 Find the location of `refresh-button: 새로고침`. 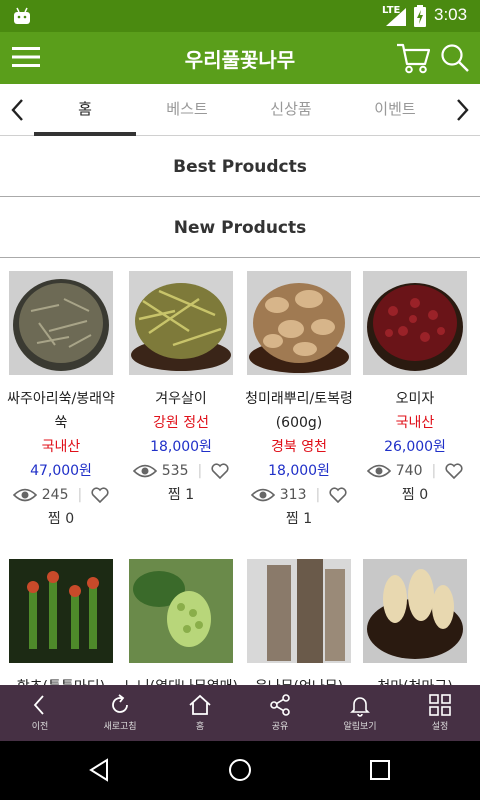

refresh-button: 새로고침 is located at coordinates (120, 713).